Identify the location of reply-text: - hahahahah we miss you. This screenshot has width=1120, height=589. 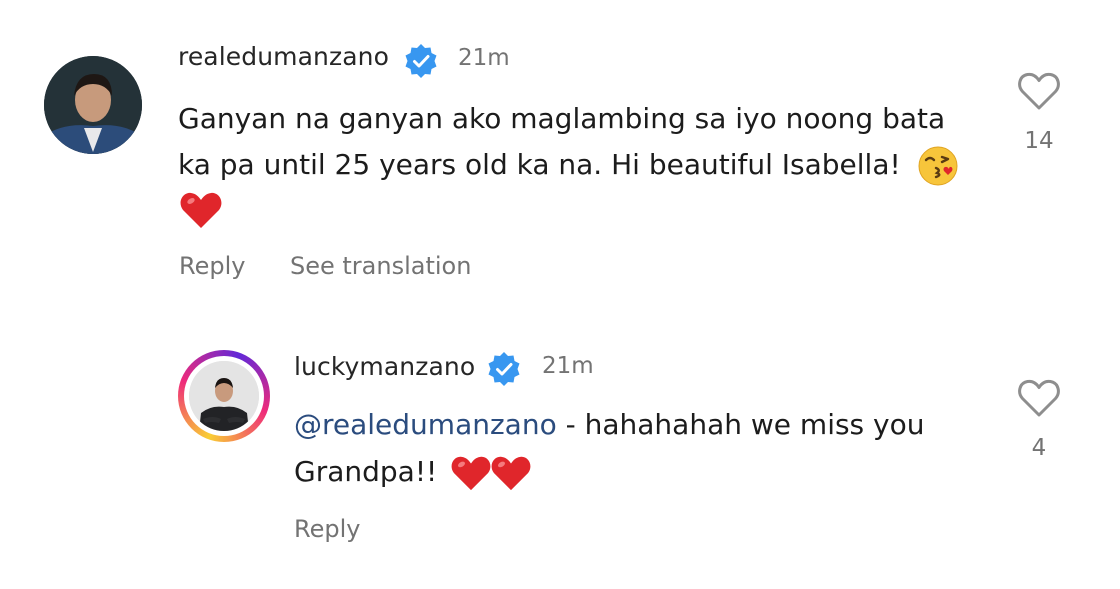
(740, 424).